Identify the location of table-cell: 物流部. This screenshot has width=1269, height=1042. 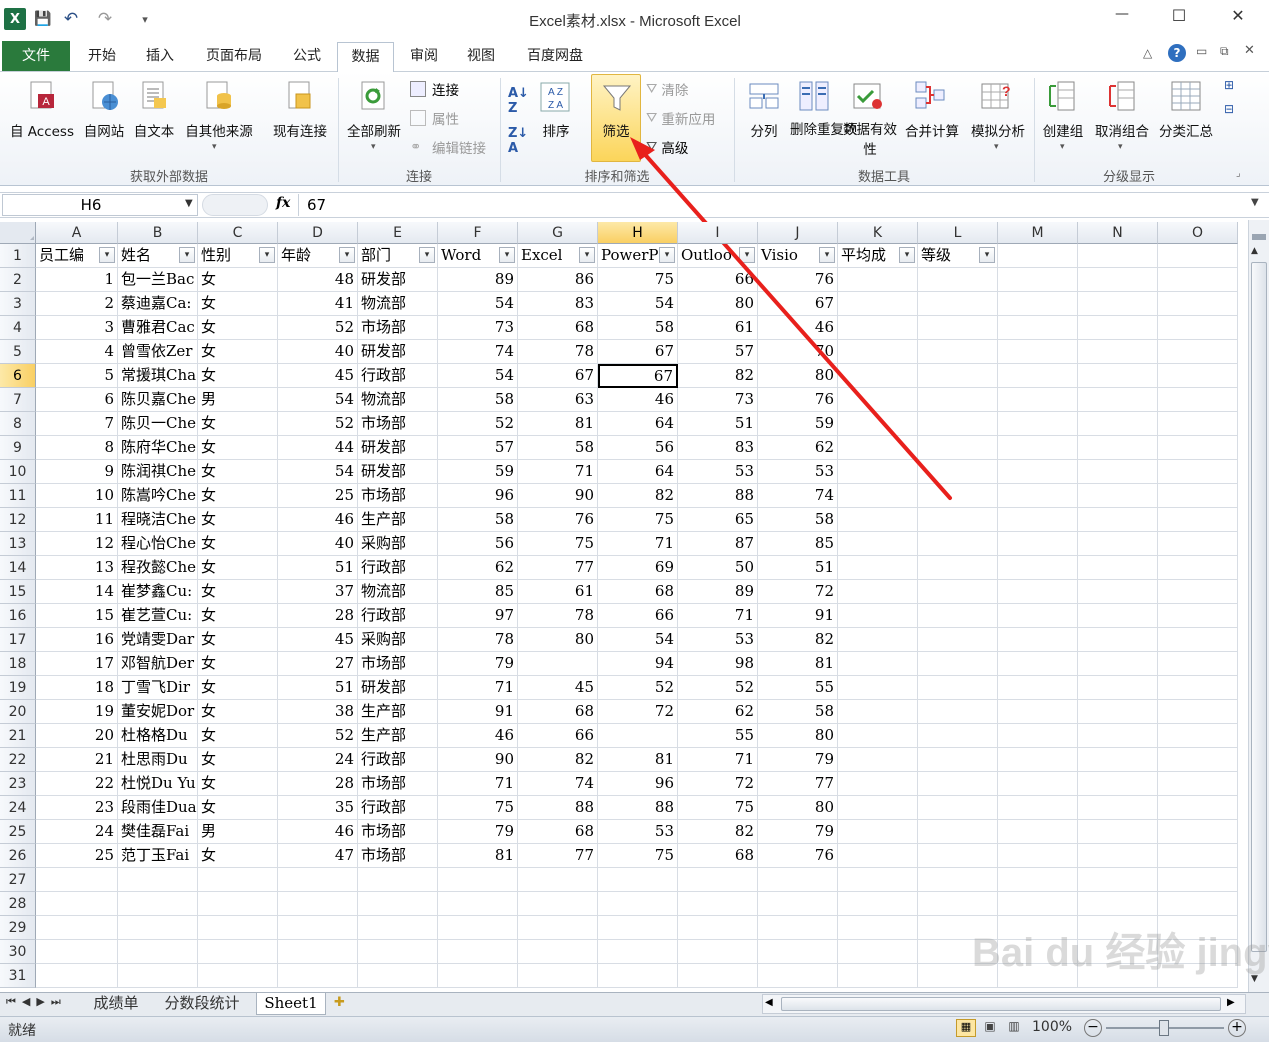
(398, 400).